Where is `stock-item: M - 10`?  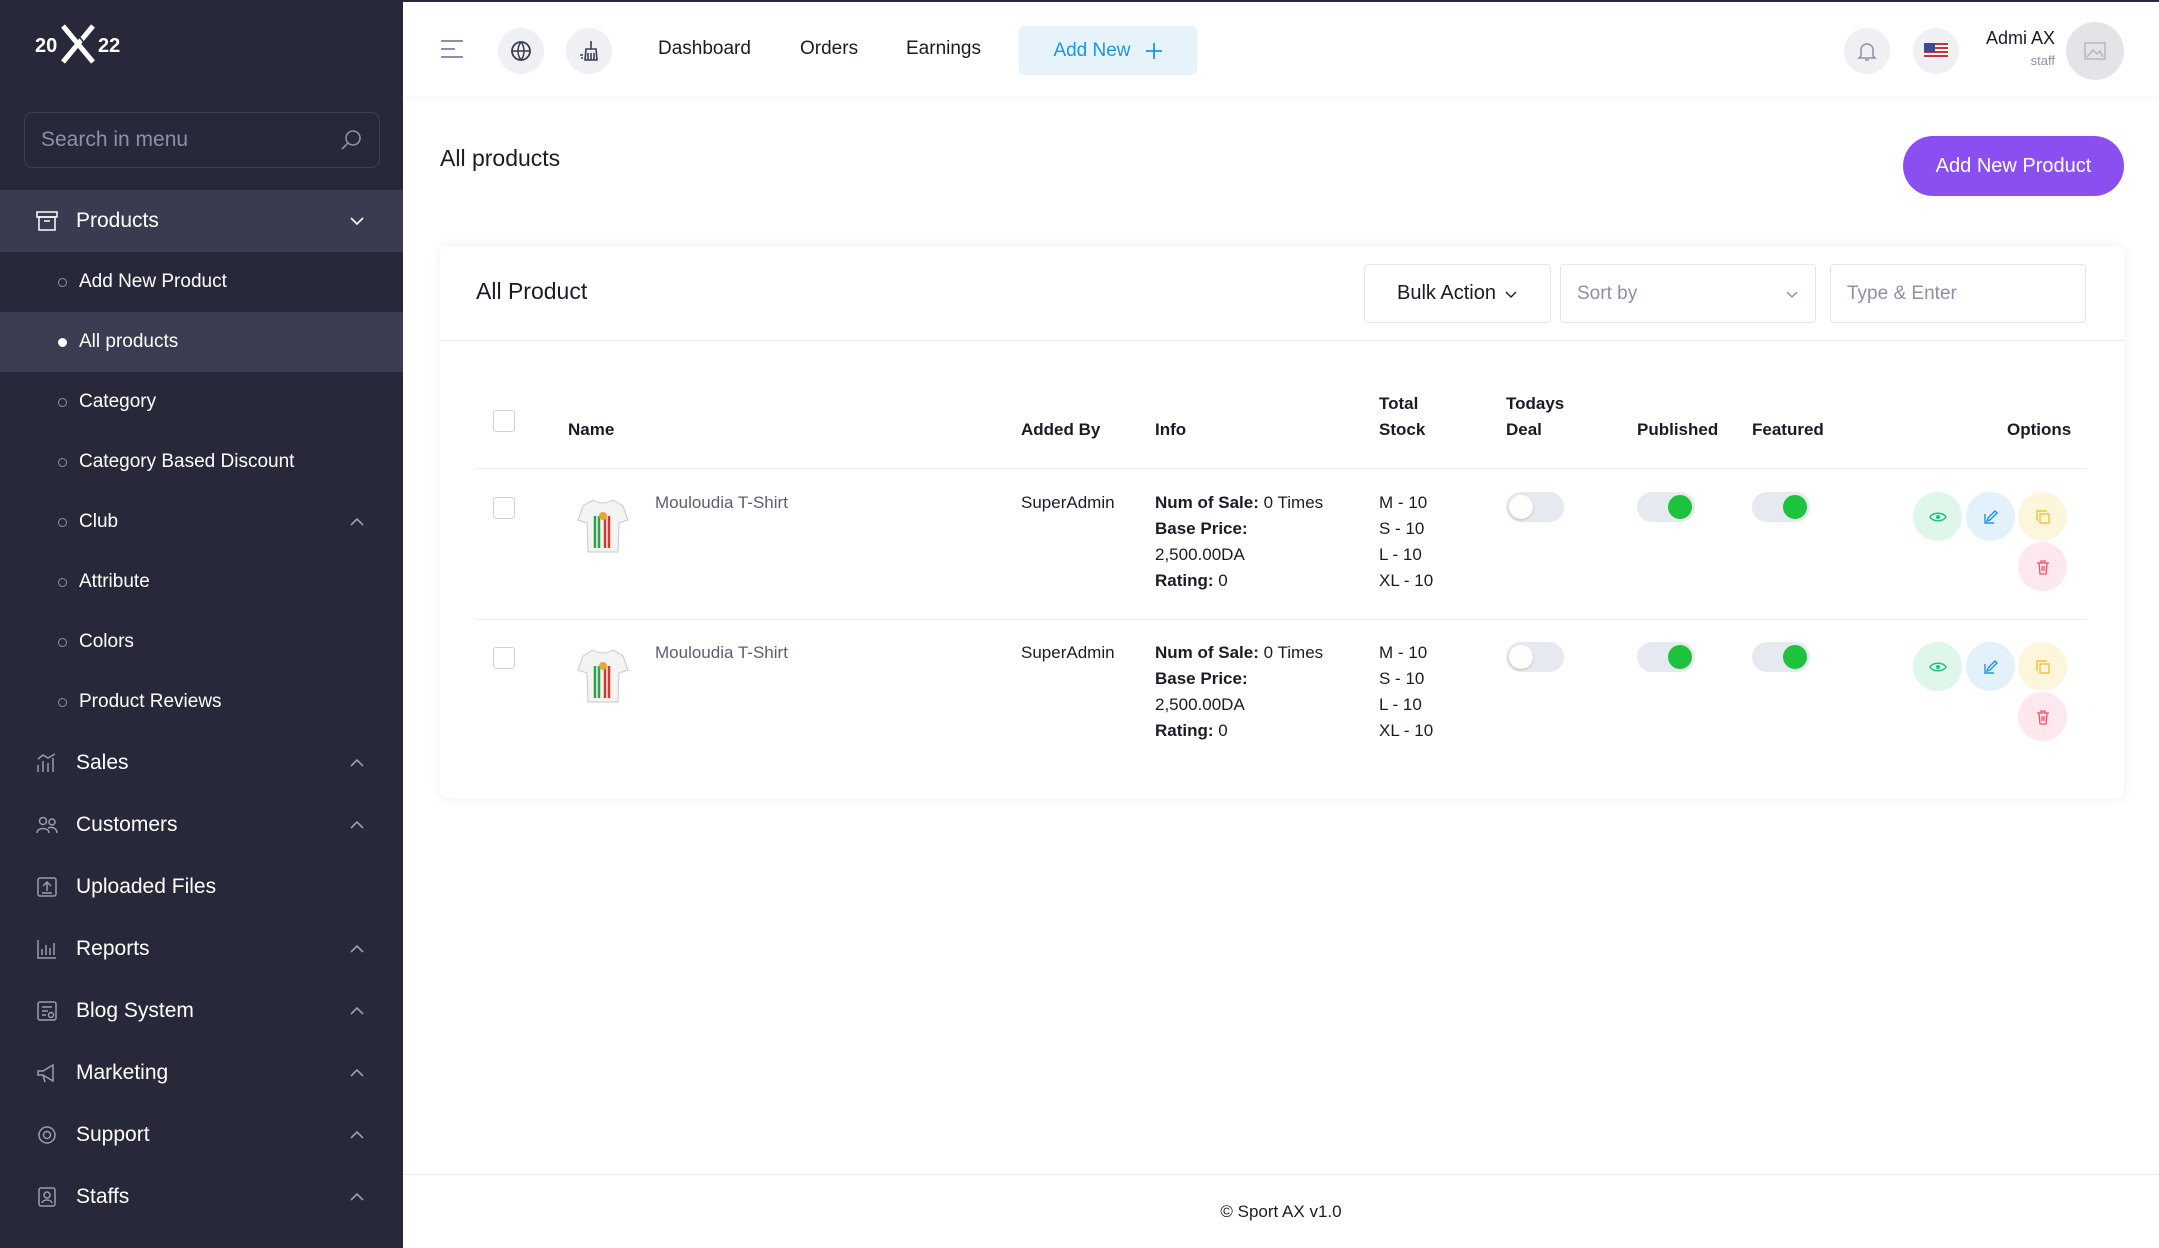 stock-item: M - 10 is located at coordinates (1403, 502).